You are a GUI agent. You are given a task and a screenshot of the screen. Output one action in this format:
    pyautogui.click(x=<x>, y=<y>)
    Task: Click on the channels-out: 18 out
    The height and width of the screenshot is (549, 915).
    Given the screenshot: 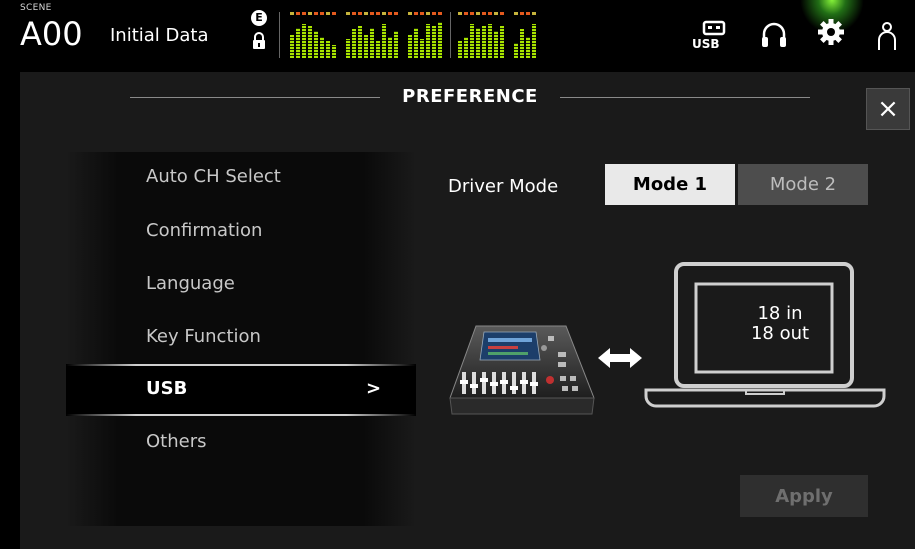 What is the action you would take?
    pyautogui.click(x=780, y=333)
    